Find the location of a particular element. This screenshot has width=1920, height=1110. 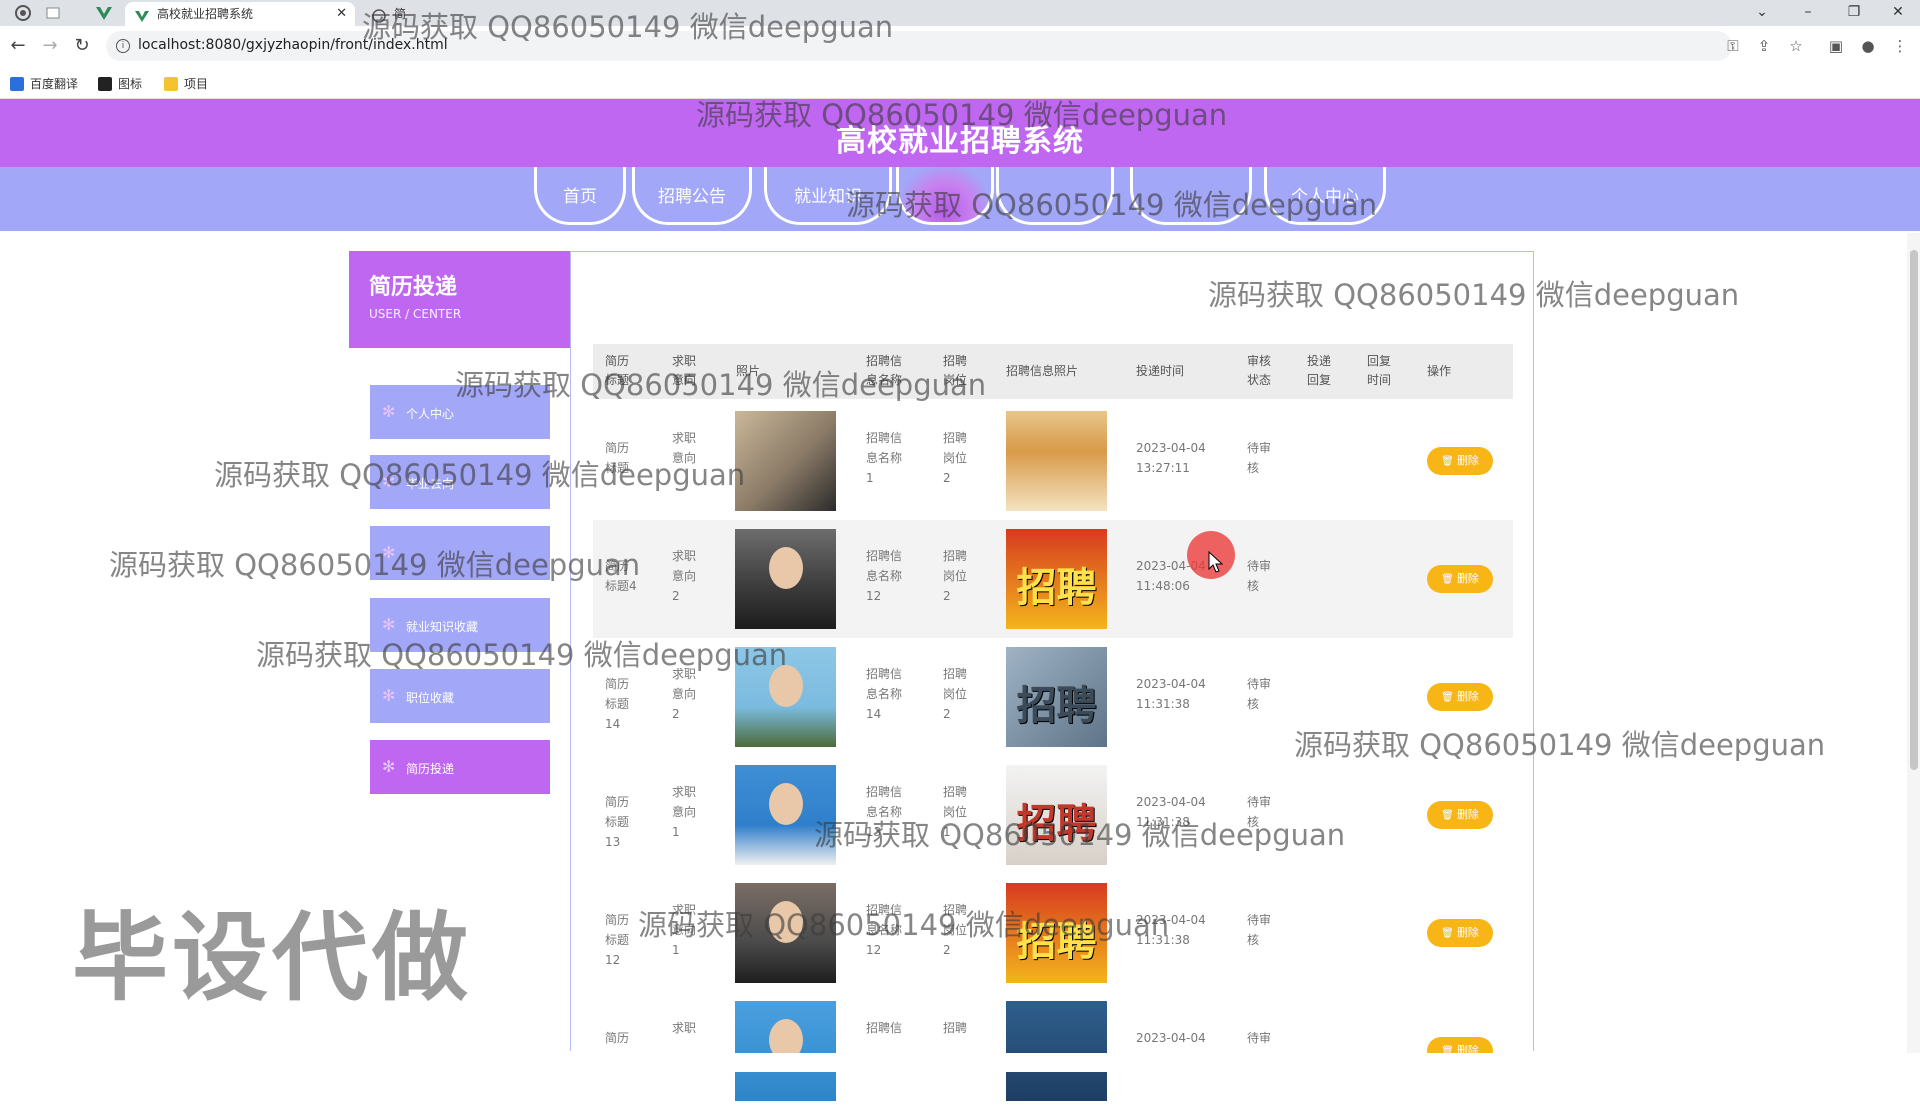

col-reply: 投递 回复 is located at coordinates (1319, 370).